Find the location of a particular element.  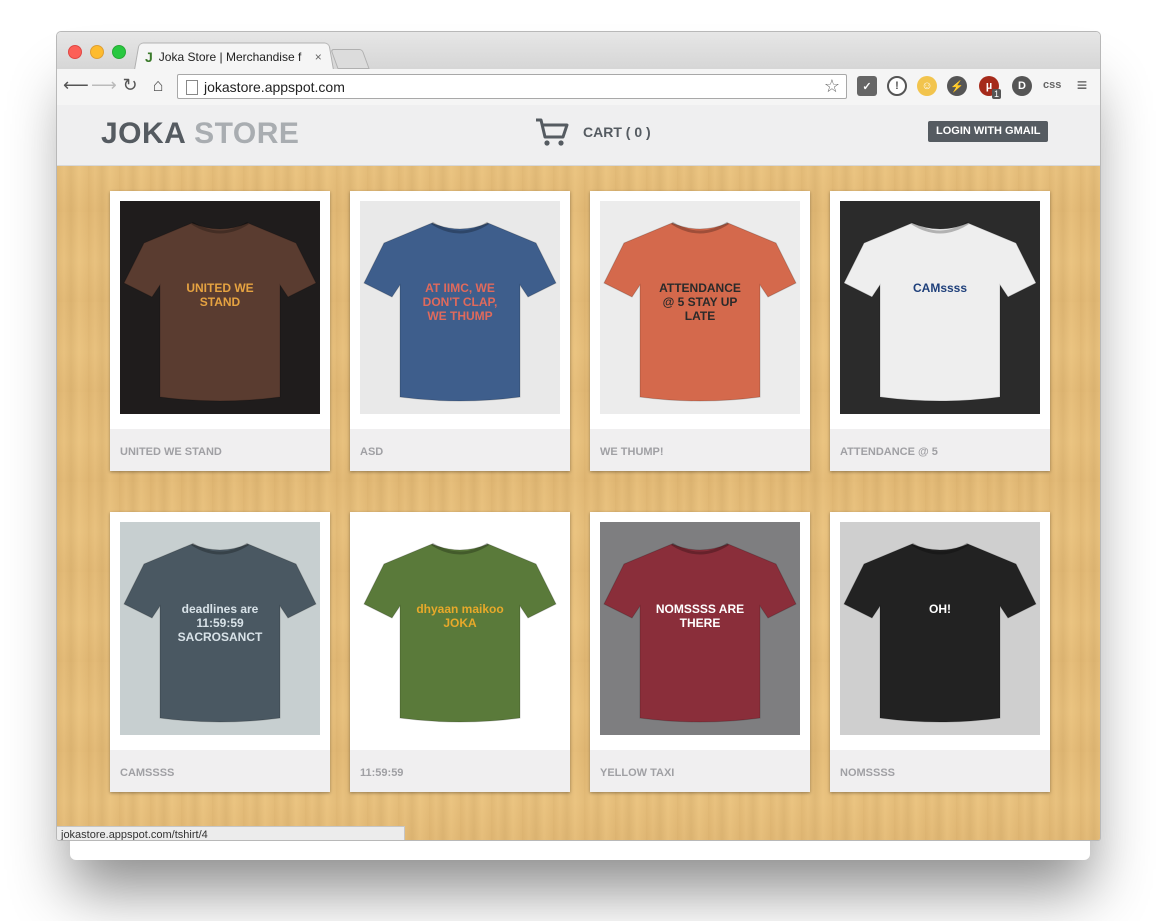

product-image: OH! is located at coordinates (940, 628).